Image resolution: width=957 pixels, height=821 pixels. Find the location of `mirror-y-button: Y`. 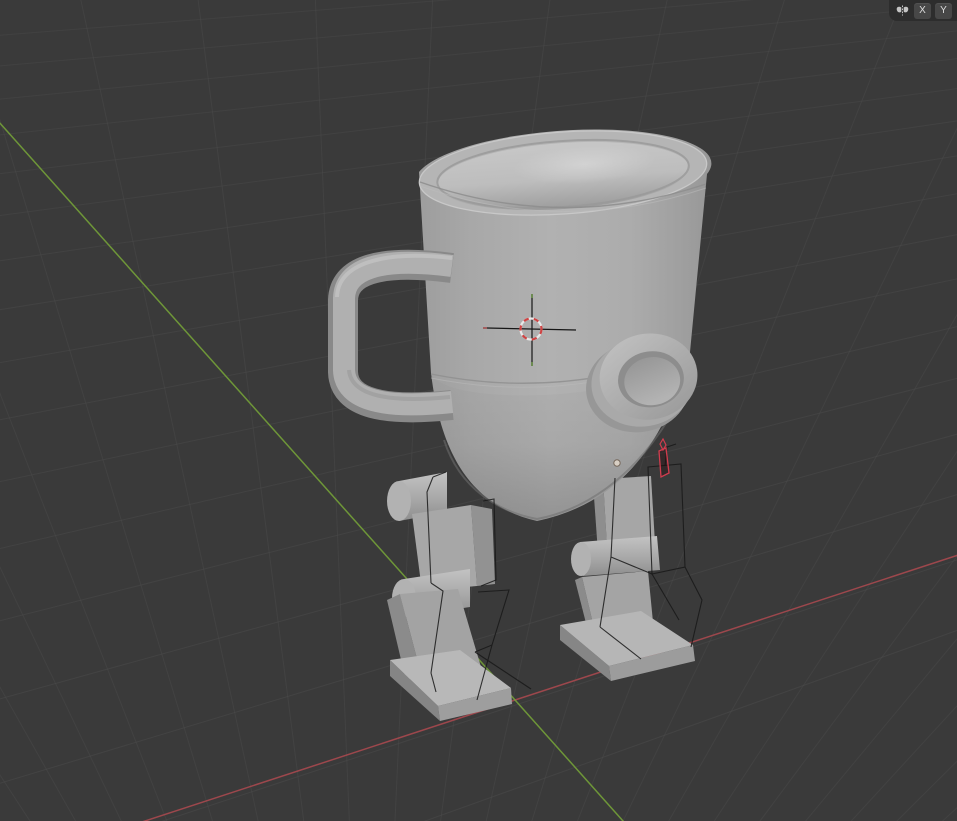

mirror-y-button: Y is located at coordinates (943, 10).